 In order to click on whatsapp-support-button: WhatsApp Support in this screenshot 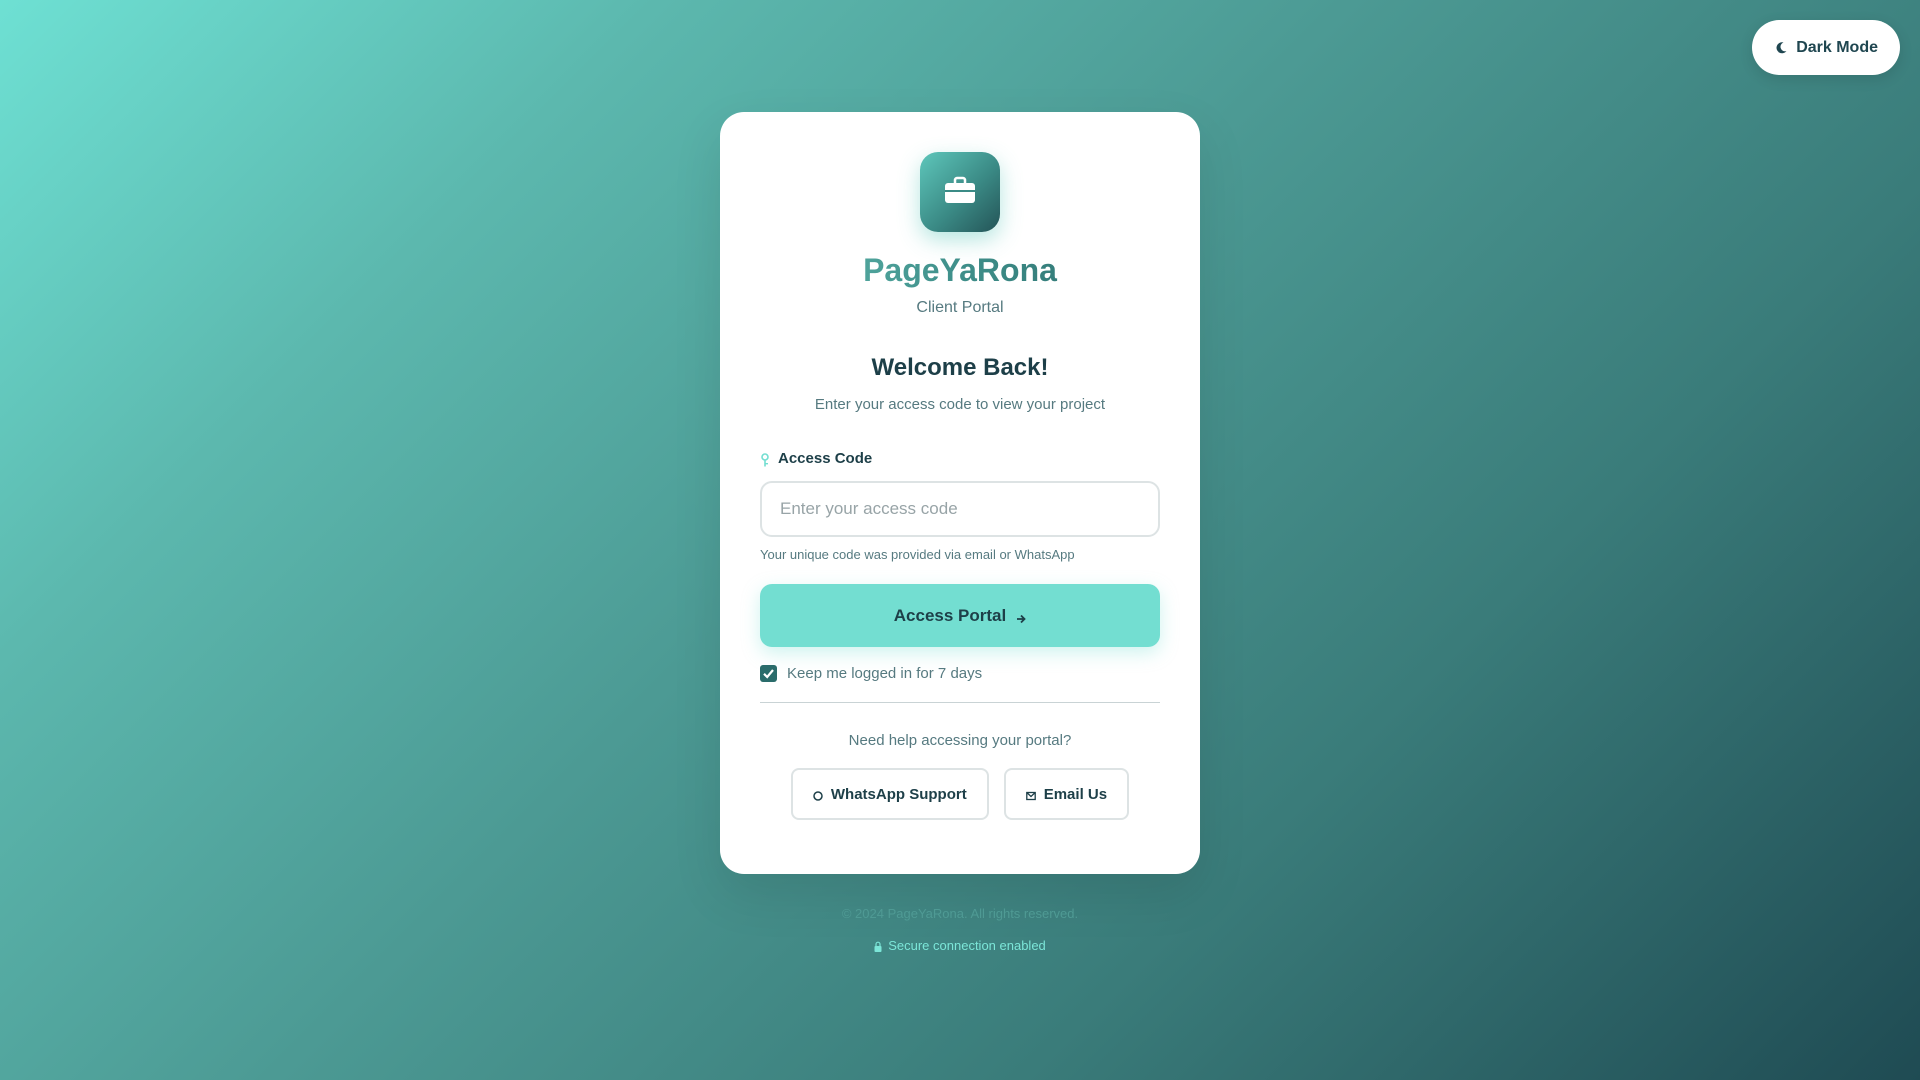, I will do `click(889, 794)`.